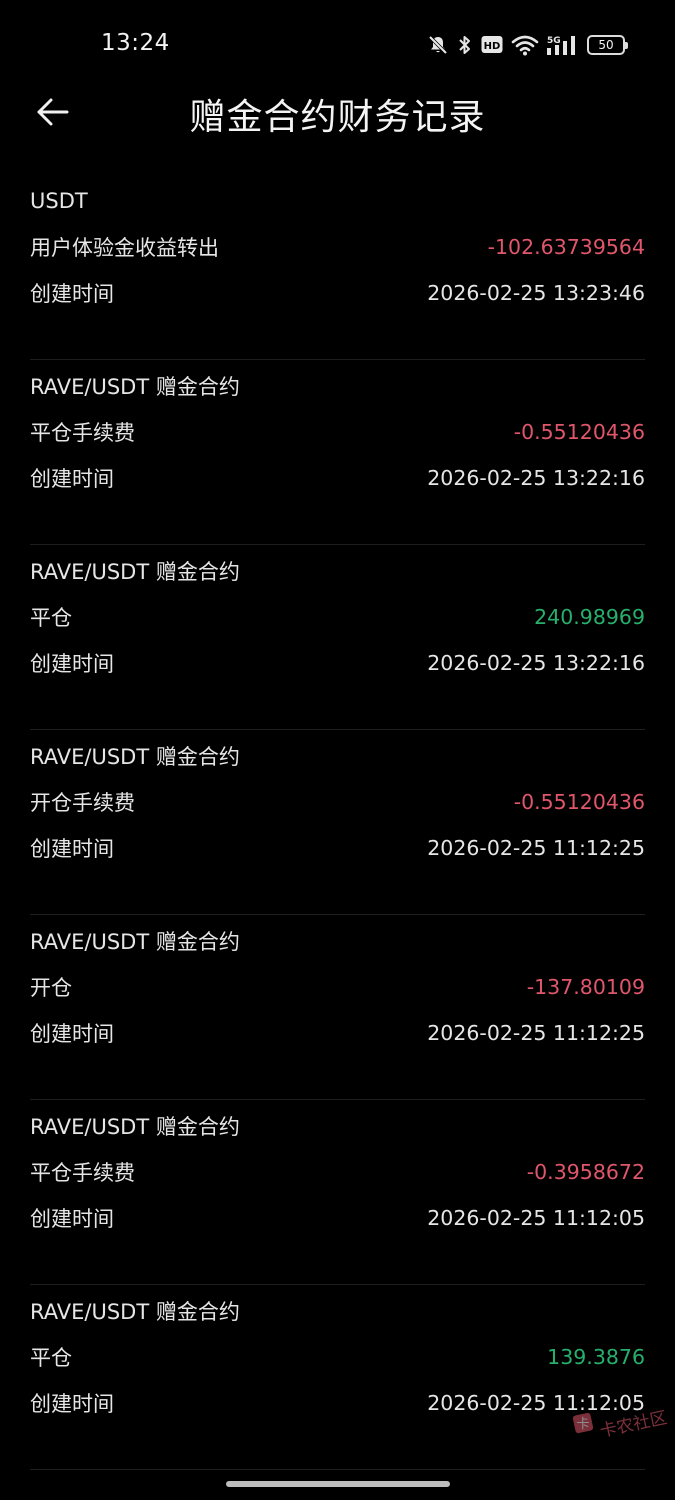 This screenshot has height=1500, width=675. What do you see at coordinates (620, 1425) in the screenshot?
I see `watermark: 卡 卡农社区` at bounding box center [620, 1425].